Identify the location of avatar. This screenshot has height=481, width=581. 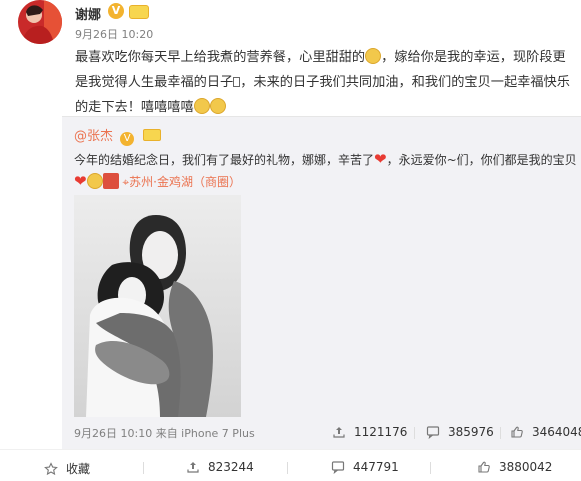
(40, 22).